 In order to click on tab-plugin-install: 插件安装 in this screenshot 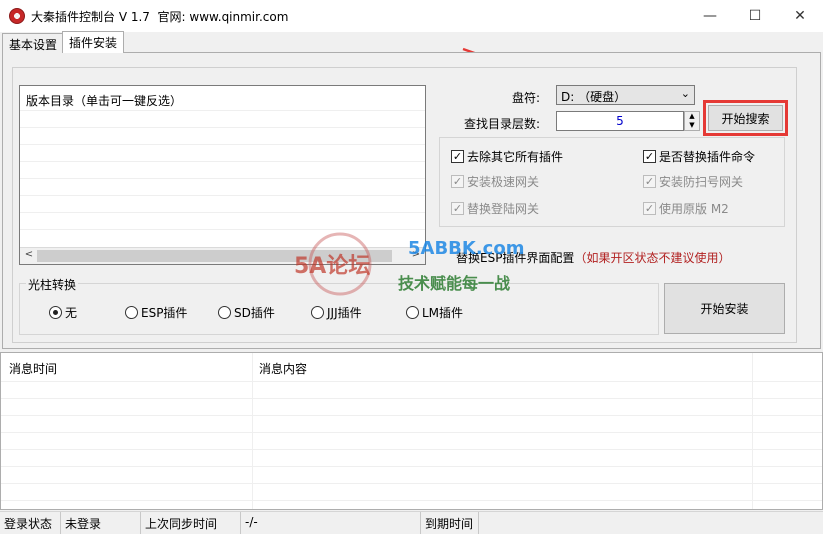, I will do `click(93, 42)`.